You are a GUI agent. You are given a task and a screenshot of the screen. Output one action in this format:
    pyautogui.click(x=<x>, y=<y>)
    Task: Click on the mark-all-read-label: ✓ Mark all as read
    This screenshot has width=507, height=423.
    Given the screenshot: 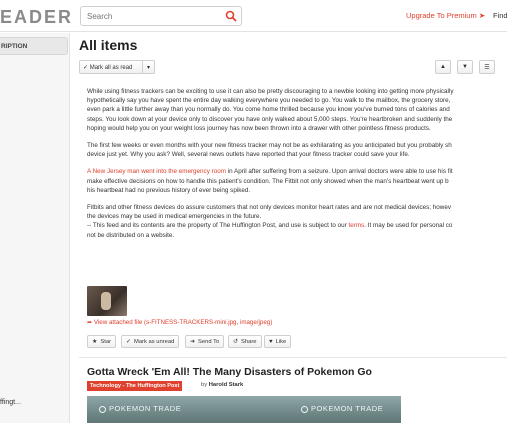 What is the action you would take?
    pyautogui.click(x=111, y=67)
    